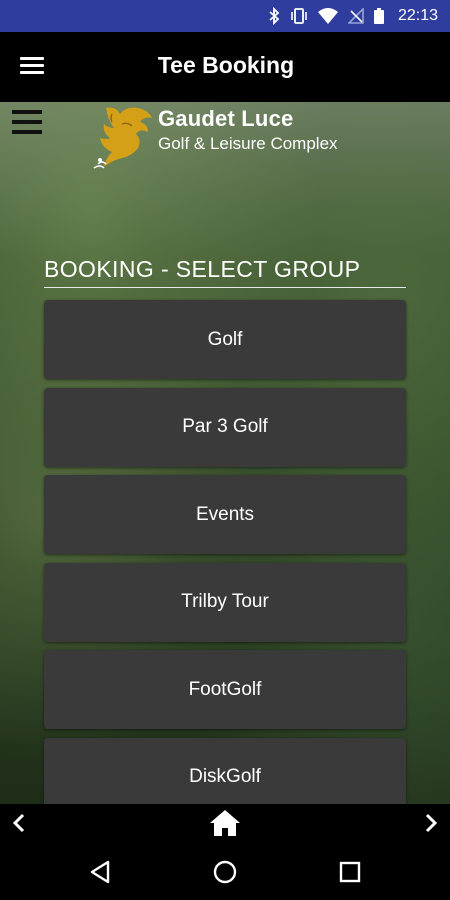 Image resolution: width=450 pixels, height=900 pixels. I want to click on site-menu-icon, so click(28, 125).